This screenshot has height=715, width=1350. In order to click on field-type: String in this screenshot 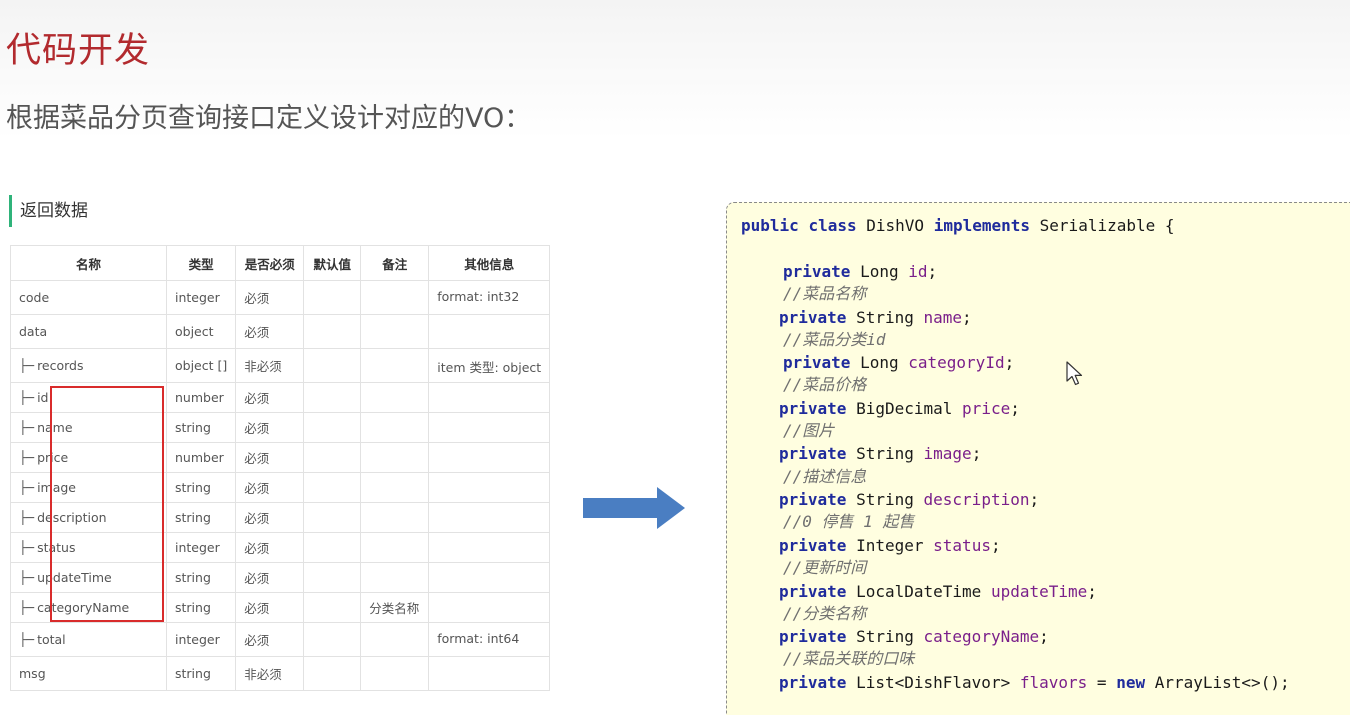, I will do `click(885, 317)`.